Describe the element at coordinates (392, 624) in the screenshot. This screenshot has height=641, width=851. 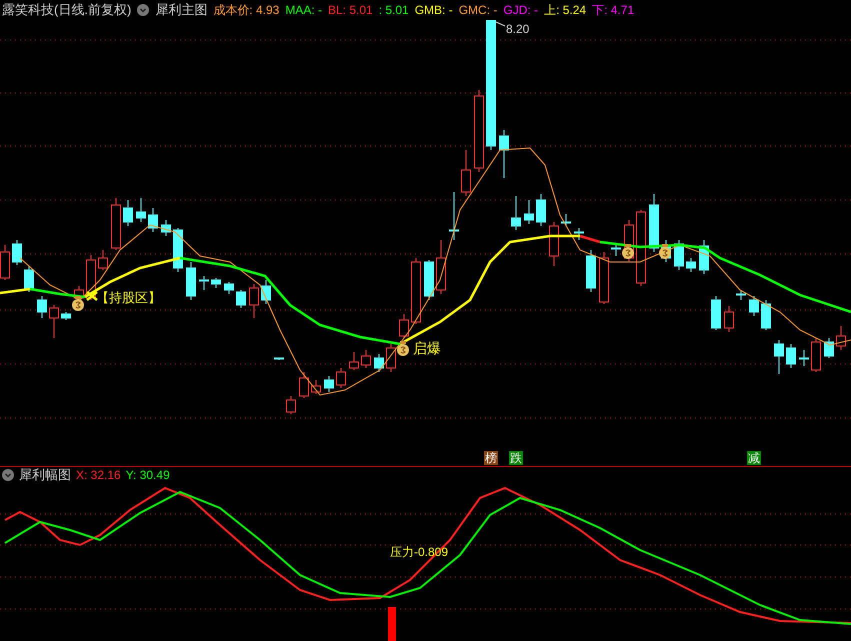
I see `signal-bar` at that location.